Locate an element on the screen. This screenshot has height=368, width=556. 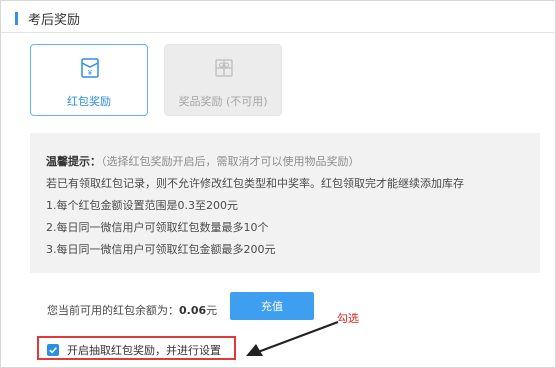
section-header: 考后奖励 is located at coordinates (48, 18).